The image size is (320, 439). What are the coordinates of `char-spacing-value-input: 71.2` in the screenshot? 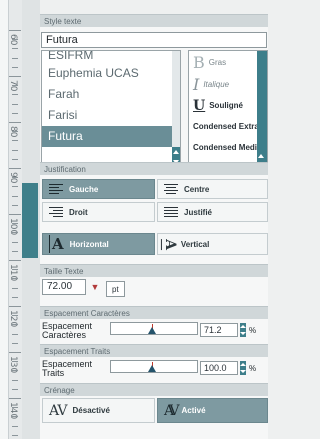 It's located at (219, 330).